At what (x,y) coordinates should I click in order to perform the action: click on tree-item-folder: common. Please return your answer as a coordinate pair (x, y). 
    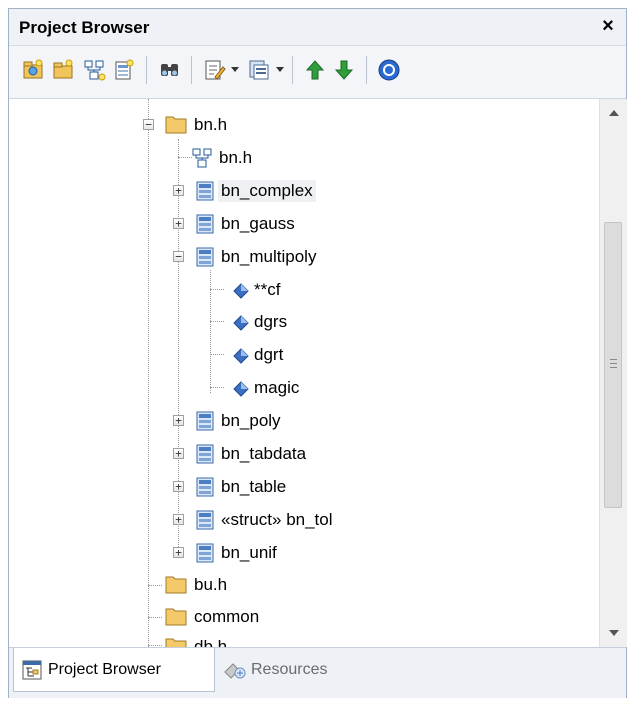
    Looking at the image, I should click on (211, 617).